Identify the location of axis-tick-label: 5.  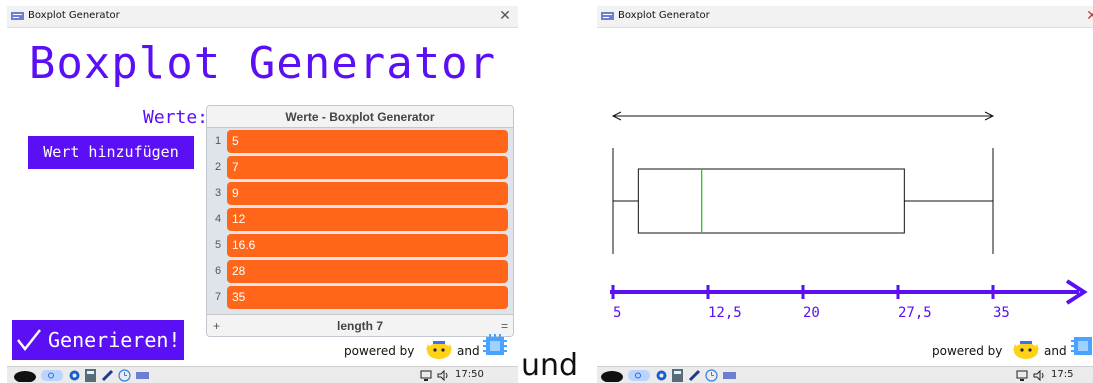
(617, 313).